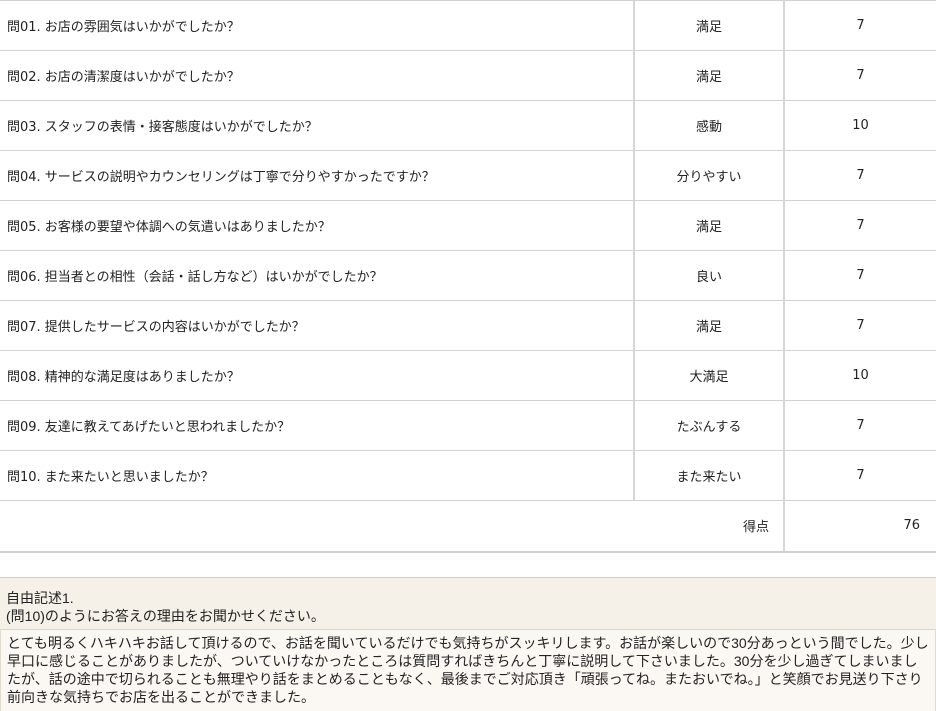 This screenshot has width=936, height=711. I want to click on question-text: 問02. お店の清潔度はいかがでしたか？, so click(317, 75).